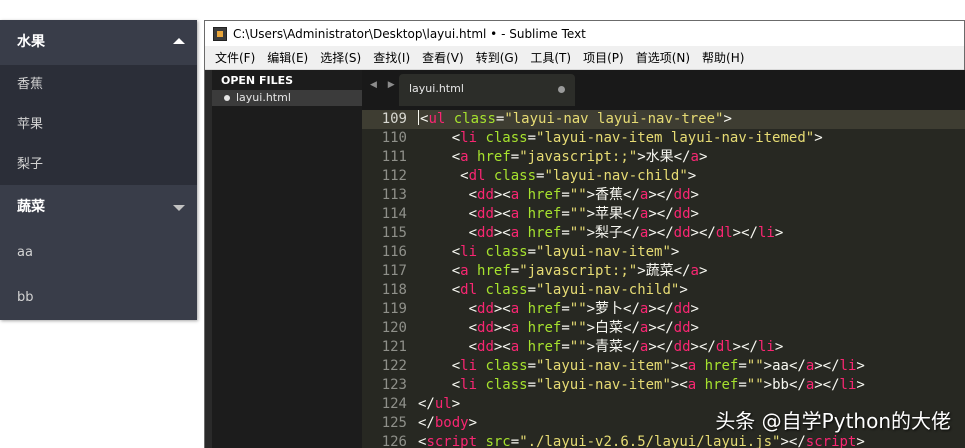 This screenshot has height=448, width=965. I want to click on code-line: <a href="javascript:;">蔬菜</a>, so click(689, 271).